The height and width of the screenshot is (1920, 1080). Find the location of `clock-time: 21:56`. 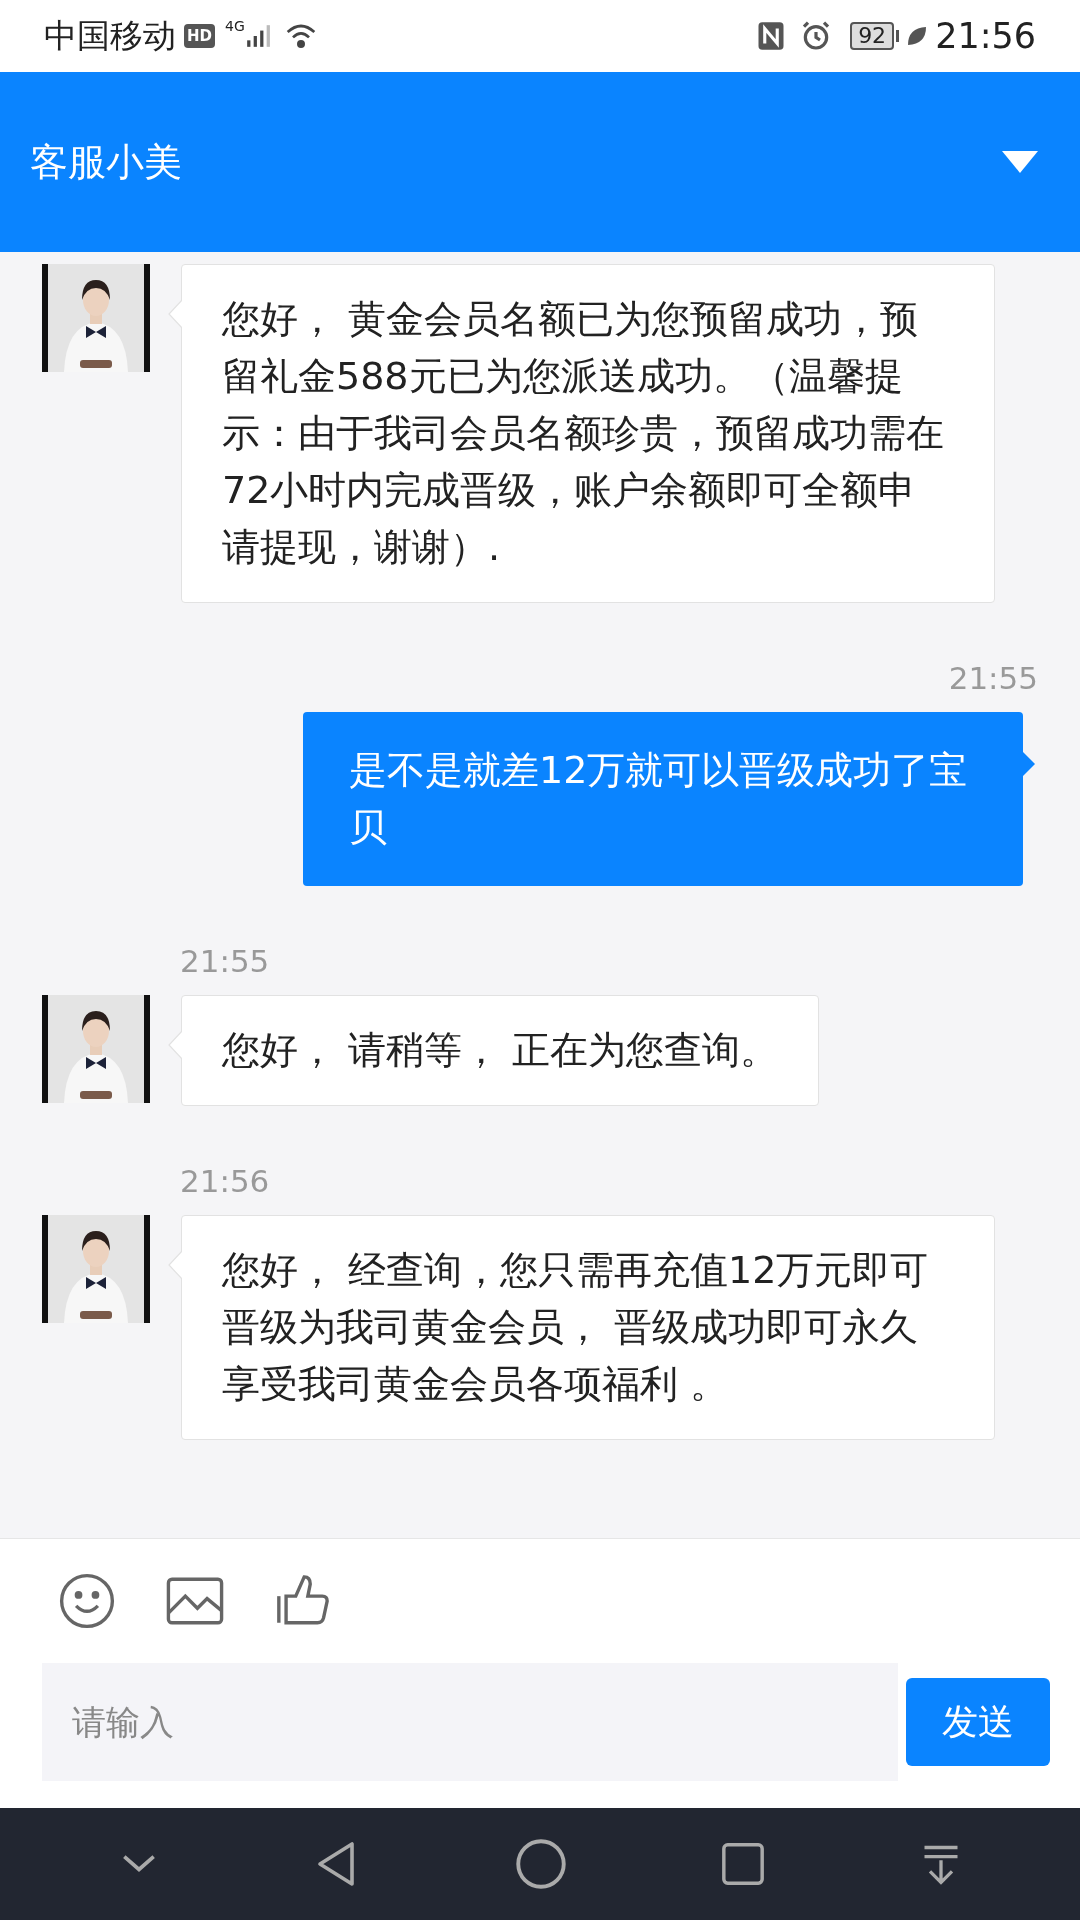

clock-time: 21:56 is located at coordinates (985, 36).